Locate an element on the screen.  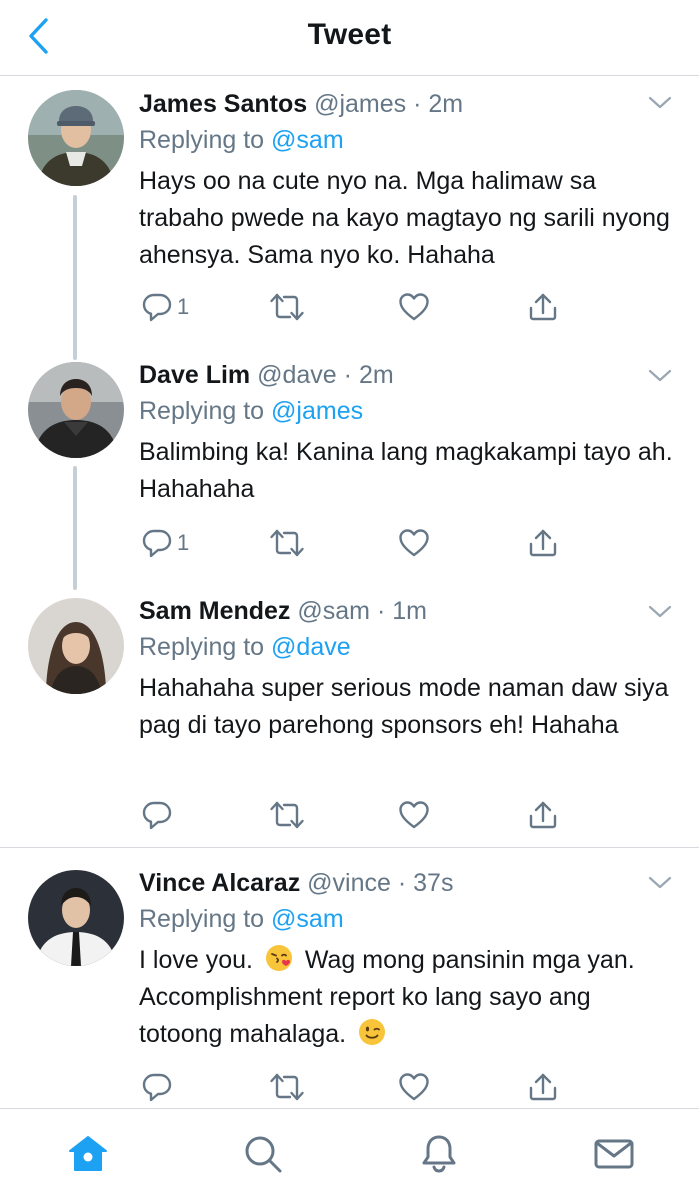
bell-icon is located at coordinates (439, 1154).